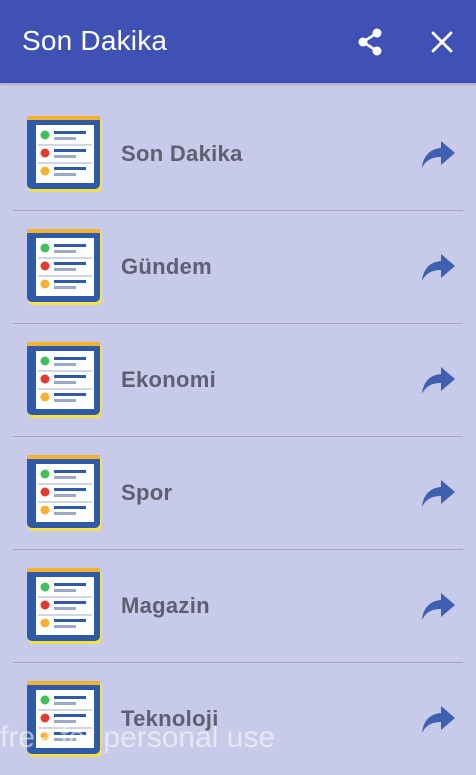 This screenshot has width=476, height=775. I want to click on list-item-spor: Spor, so click(238, 493).